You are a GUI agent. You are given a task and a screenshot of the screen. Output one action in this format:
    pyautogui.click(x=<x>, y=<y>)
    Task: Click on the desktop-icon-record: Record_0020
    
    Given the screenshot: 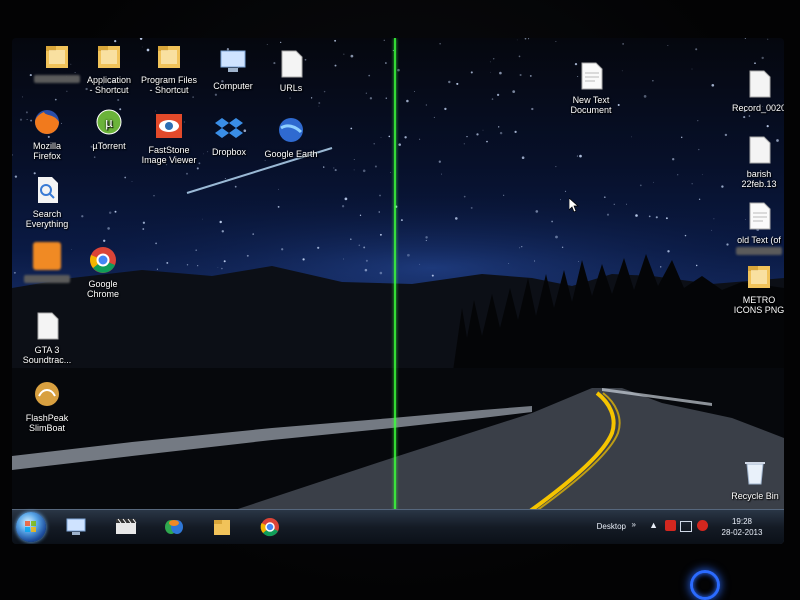 What is the action you would take?
    pyautogui.click(x=754, y=90)
    